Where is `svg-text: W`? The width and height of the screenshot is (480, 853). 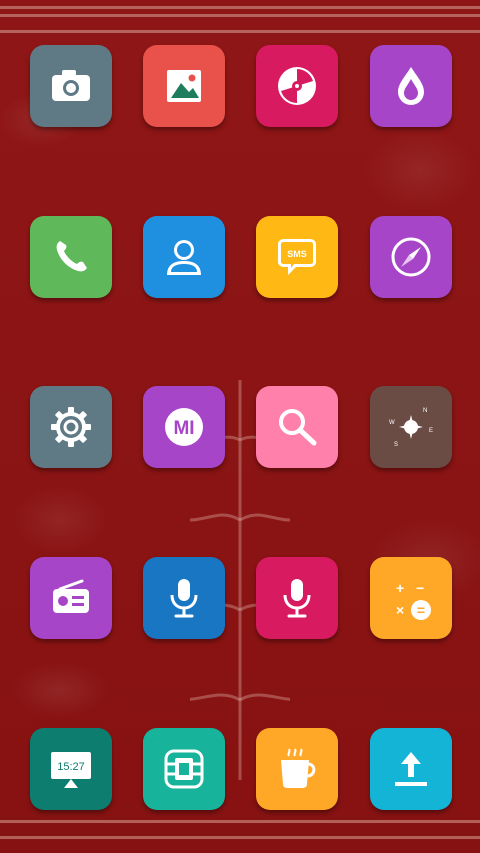 svg-text: W is located at coordinates (392, 423).